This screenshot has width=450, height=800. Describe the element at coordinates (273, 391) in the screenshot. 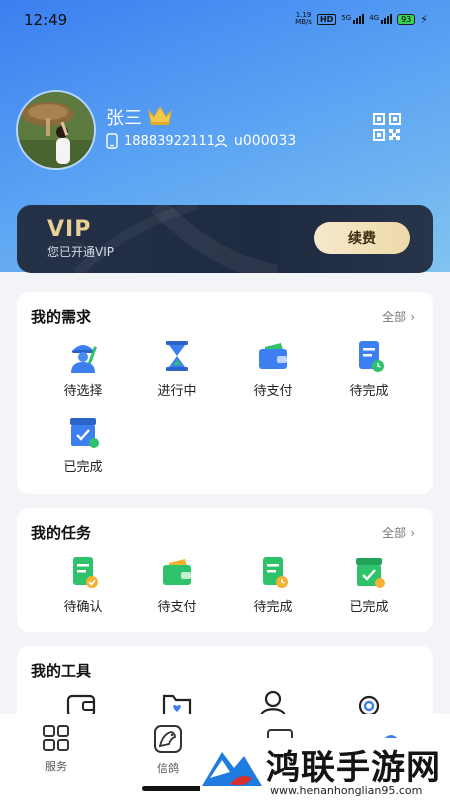

I see `demand-item-label: 待支付` at that location.